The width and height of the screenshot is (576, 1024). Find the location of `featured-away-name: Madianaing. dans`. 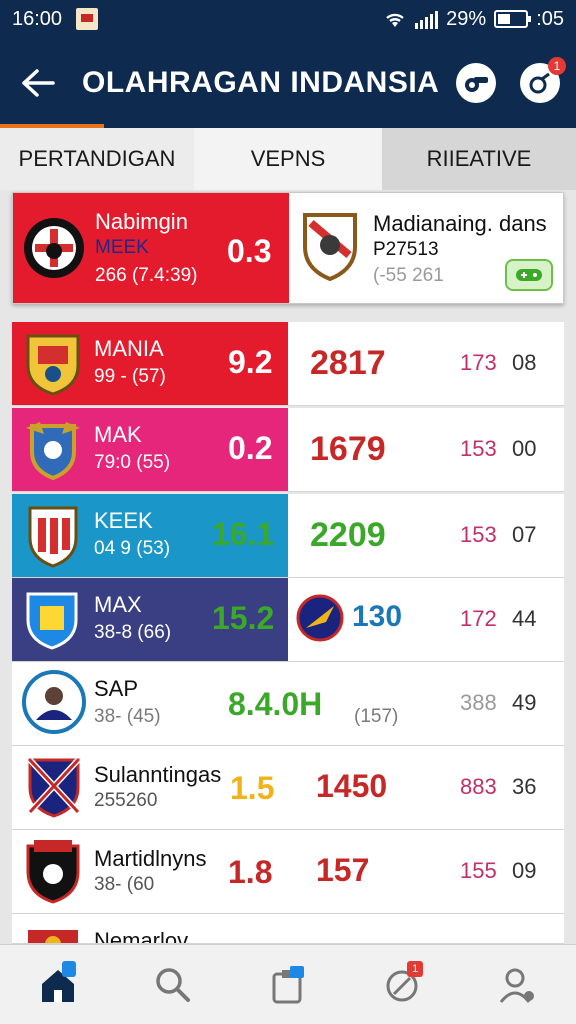

featured-away-name: Madianaing. dans is located at coordinates (460, 223).